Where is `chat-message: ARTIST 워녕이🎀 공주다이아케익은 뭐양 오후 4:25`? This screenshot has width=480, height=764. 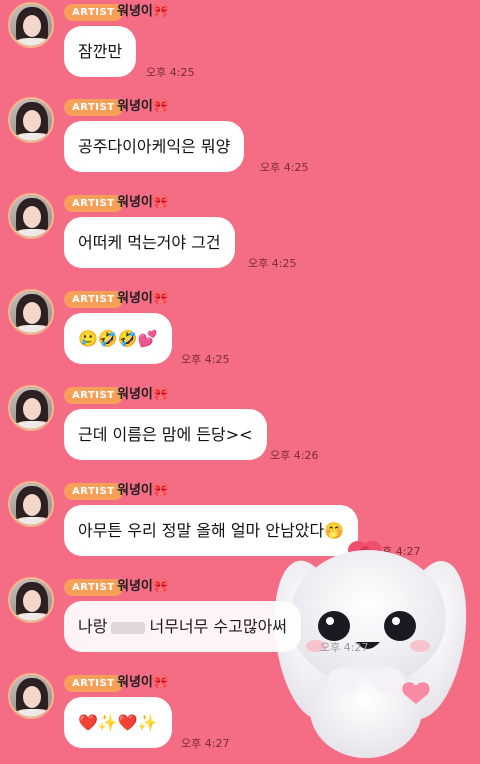
chat-message: ARTIST 워녕이🎀 공주다이아케익은 뭐양 오후 4:25 is located at coordinates (240, 145).